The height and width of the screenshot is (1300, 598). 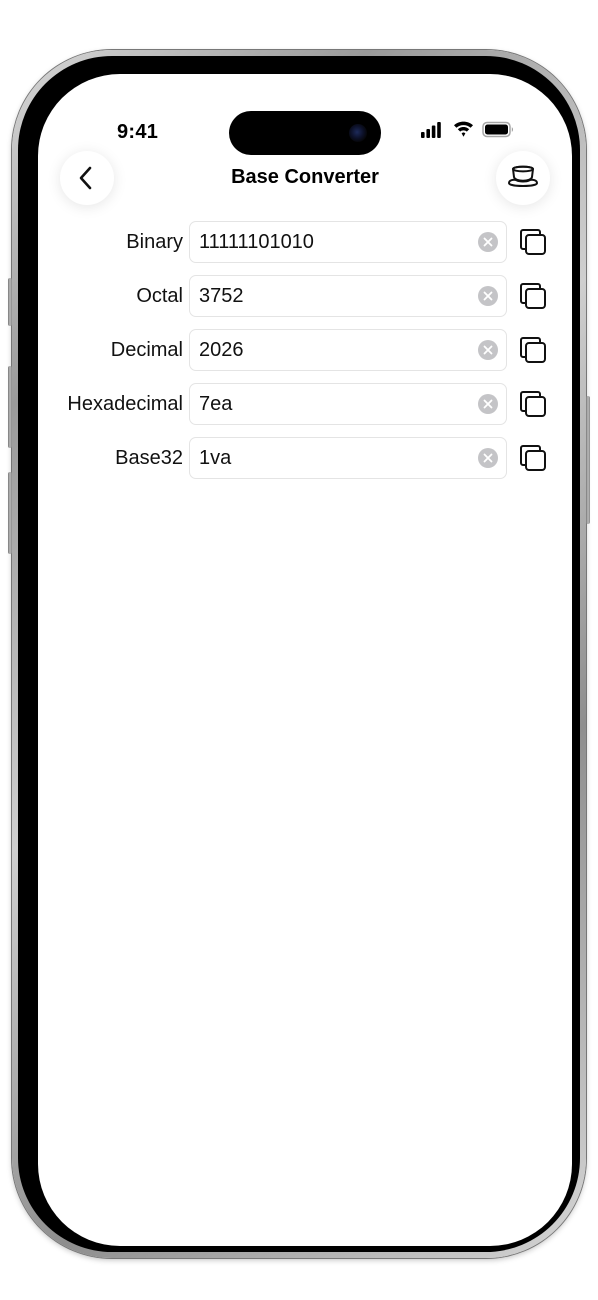 What do you see at coordinates (305, 133) in the screenshot?
I see `dynamic-island` at bounding box center [305, 133].